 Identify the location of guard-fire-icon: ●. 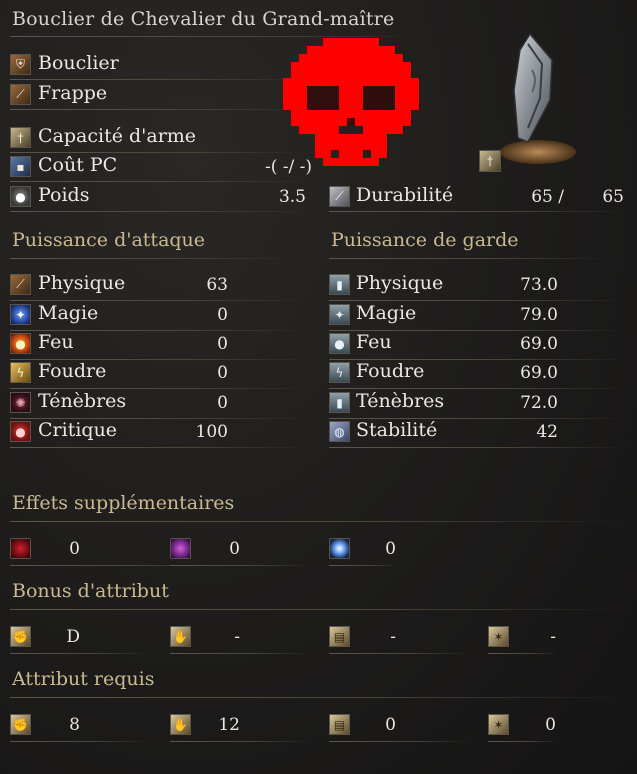
(339, 343).